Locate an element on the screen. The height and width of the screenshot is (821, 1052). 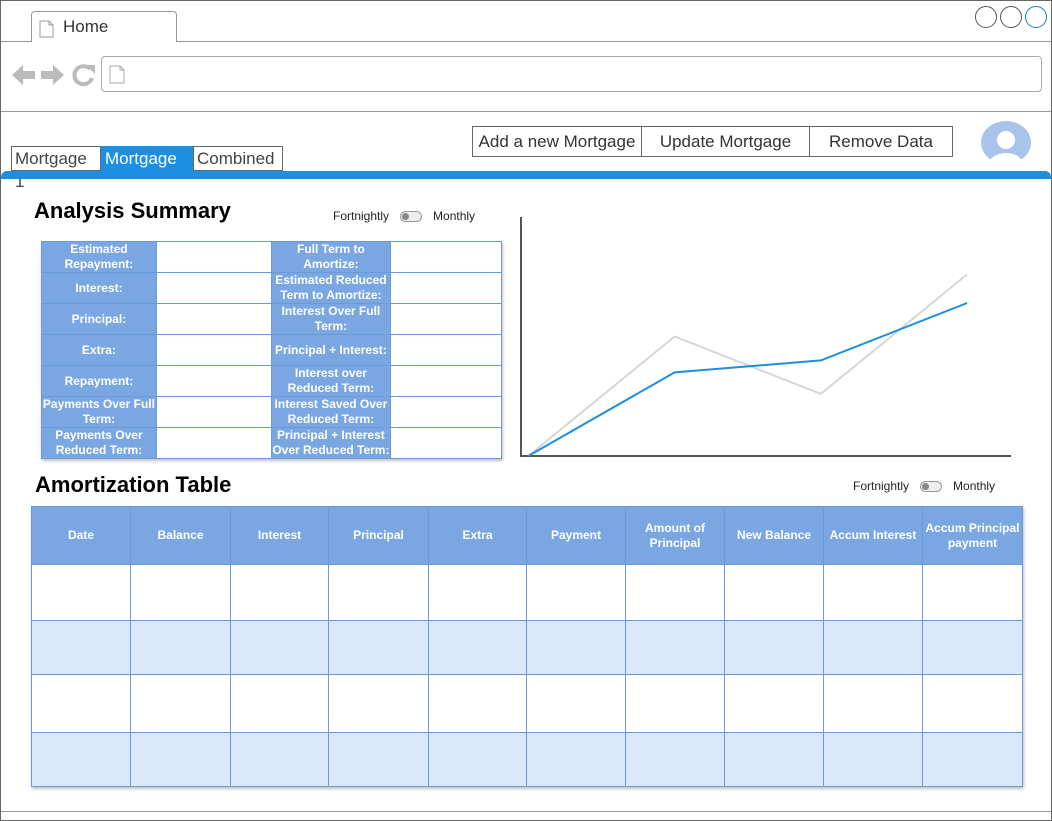
amortization-frequency-toggle: Fortnightly Monthly is located at coordinates (924, 486).